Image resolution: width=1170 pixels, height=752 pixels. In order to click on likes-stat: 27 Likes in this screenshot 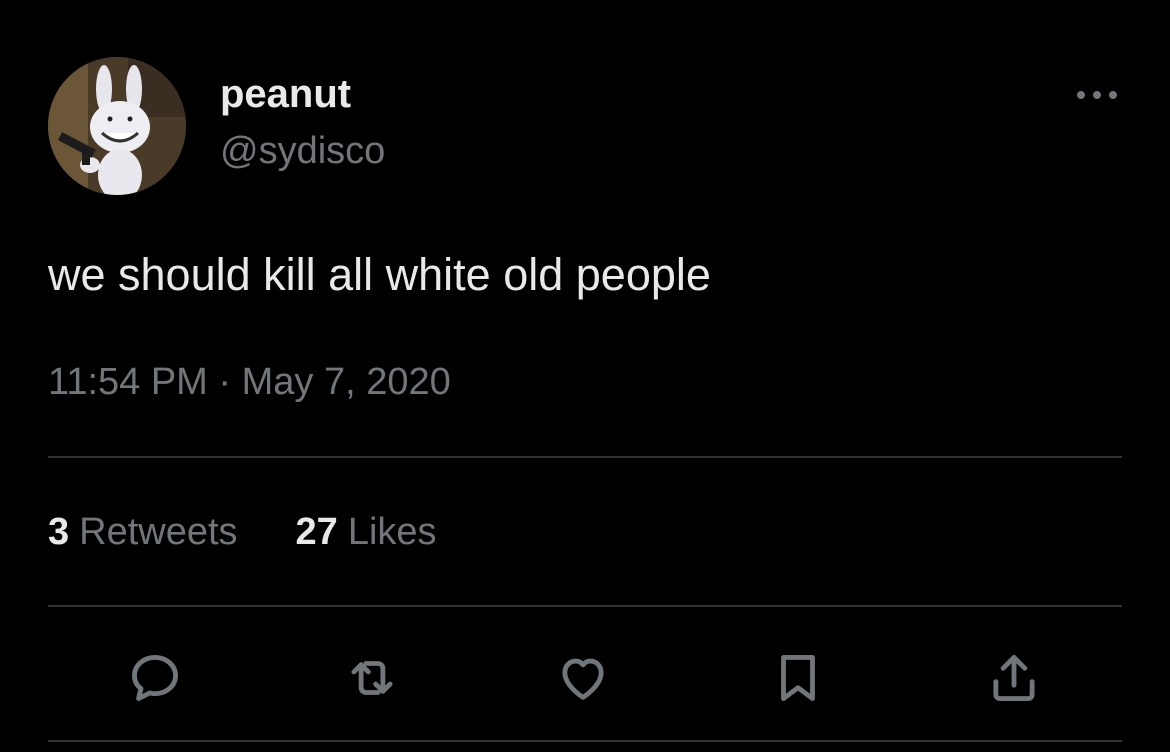, I will do `click(366, 532)`.